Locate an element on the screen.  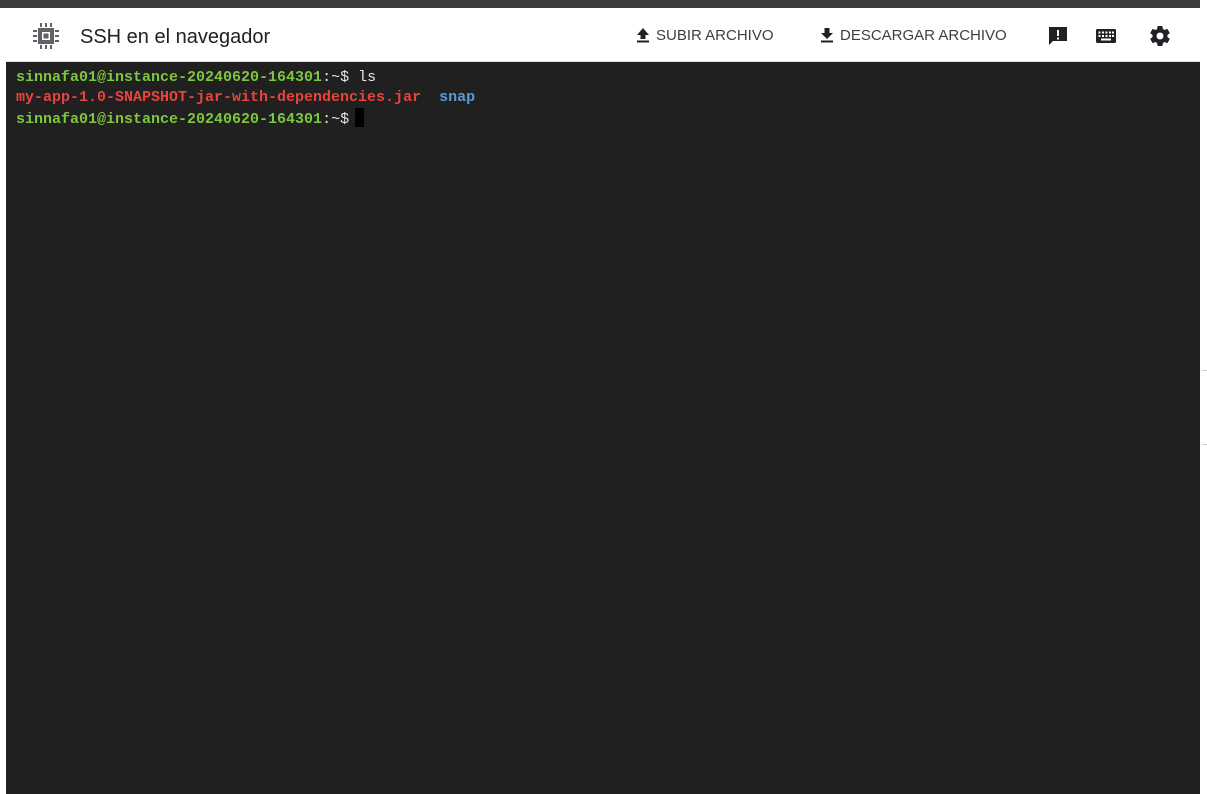
output-directory: snap is located at coordinates (457, 97).